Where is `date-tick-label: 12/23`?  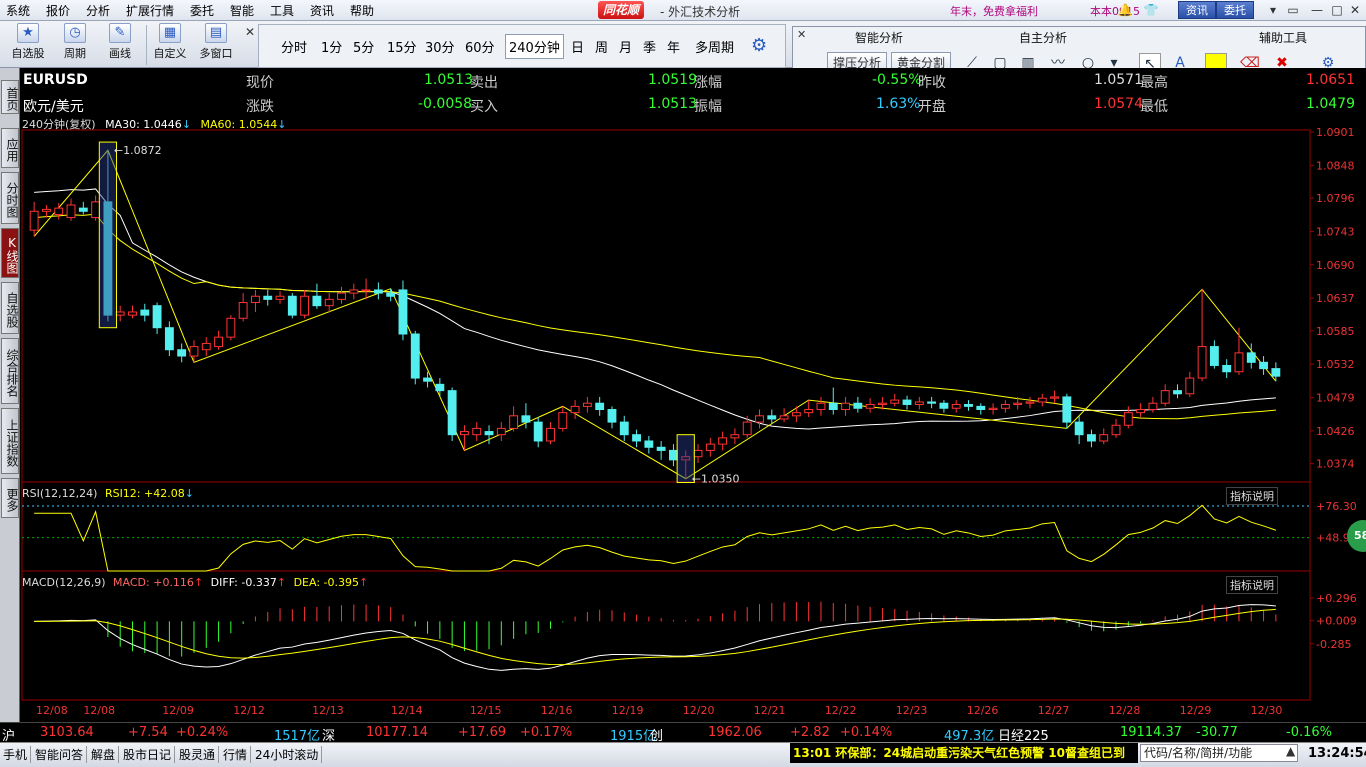 date-tick-label: 12/23 is located at coordinates (912, 710).